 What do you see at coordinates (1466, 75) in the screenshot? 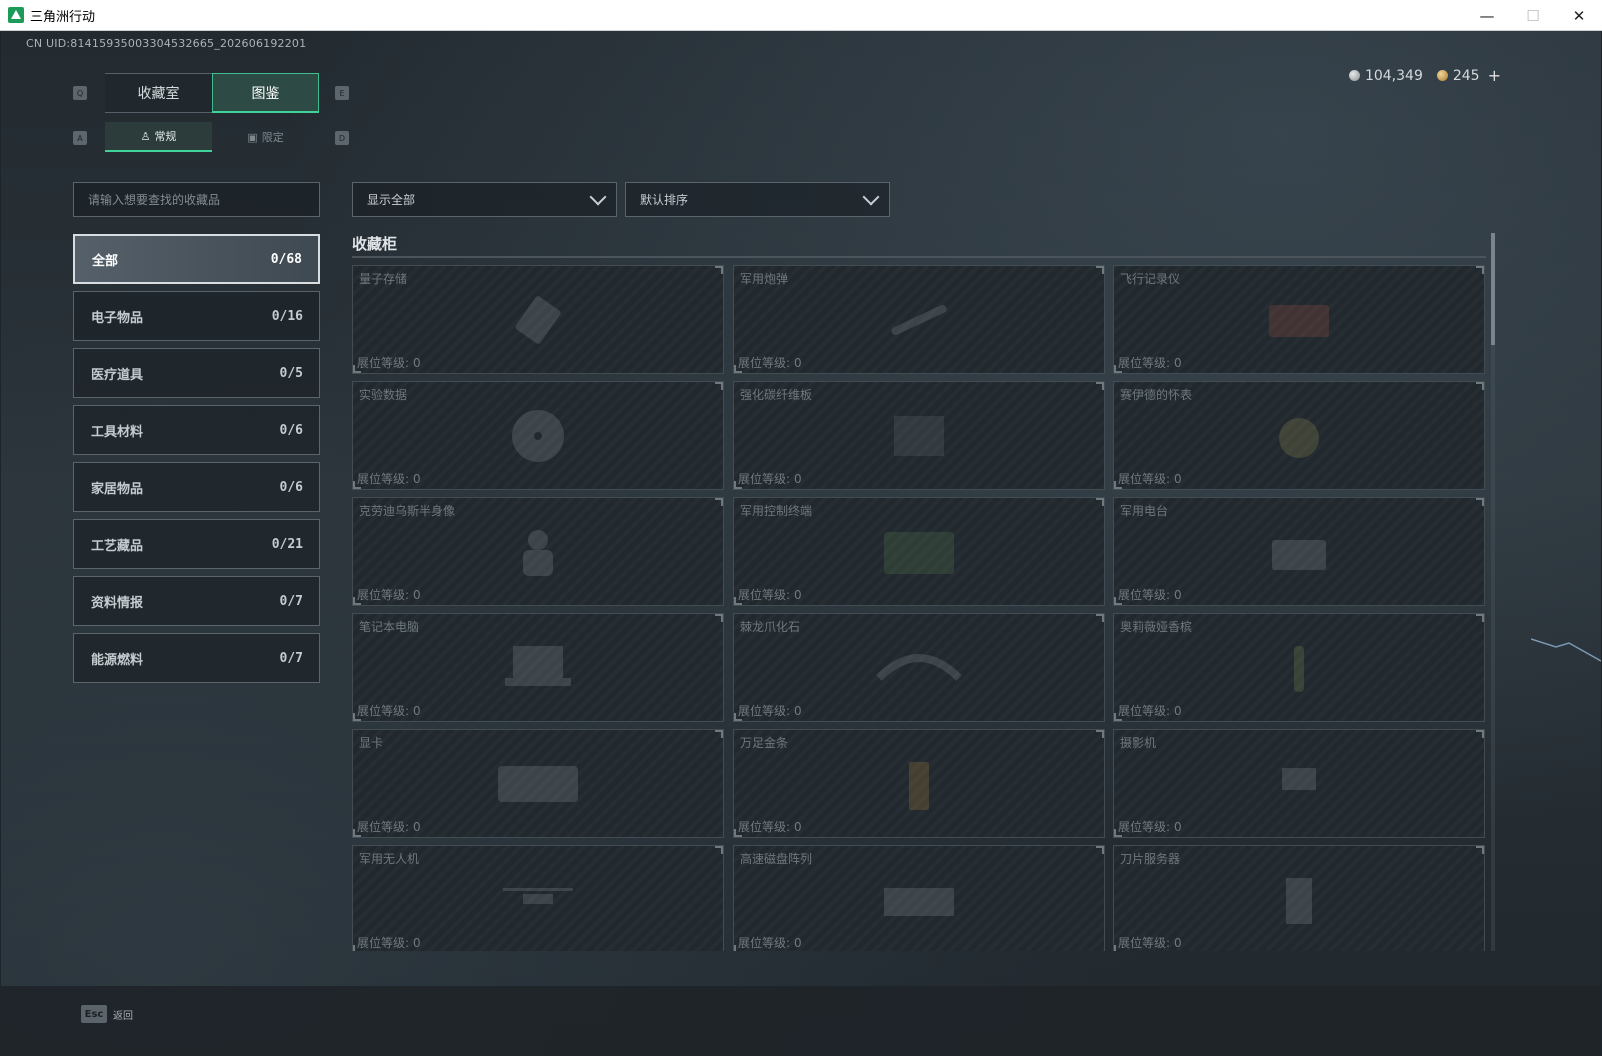
I see `gold-amount: 245` at bounding box center [1466, 75].